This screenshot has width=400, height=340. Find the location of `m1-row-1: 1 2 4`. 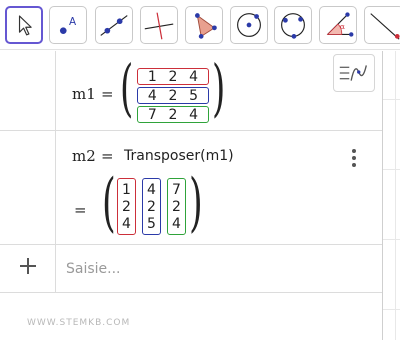

m1-row-1: 1 2 4 is located at coordinates (173, 76).